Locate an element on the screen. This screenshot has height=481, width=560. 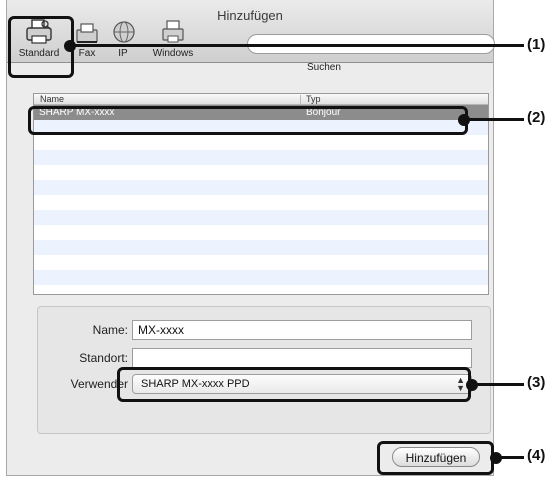
name-label: Name: is located at coordinates (110, 330).